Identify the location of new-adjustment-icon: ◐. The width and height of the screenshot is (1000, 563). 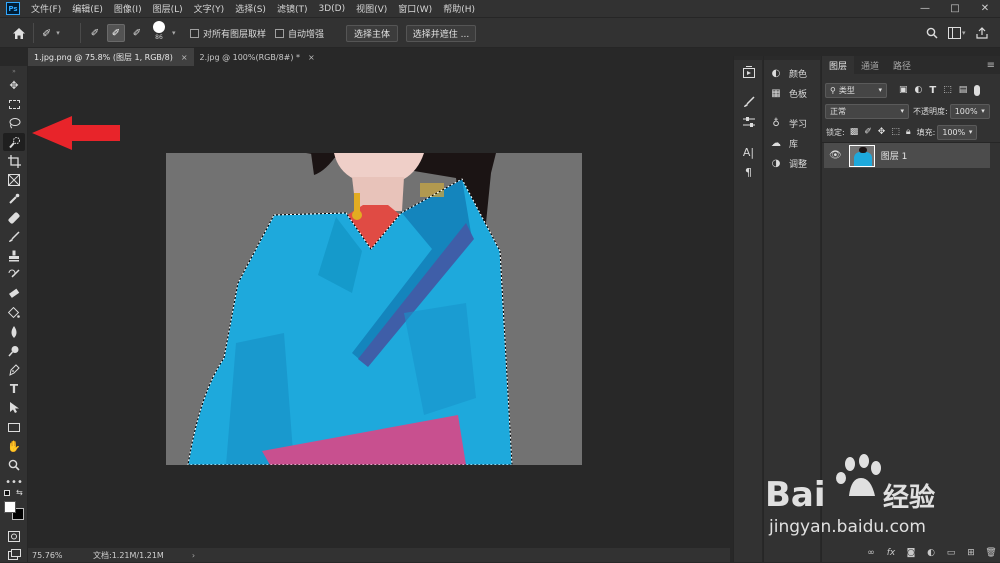
(931, 553).